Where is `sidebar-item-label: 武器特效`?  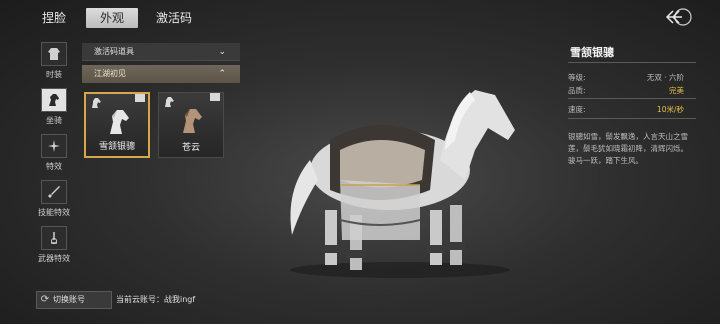
sidebar-item-label: 武器特效 is located at coordinates (54, 258).